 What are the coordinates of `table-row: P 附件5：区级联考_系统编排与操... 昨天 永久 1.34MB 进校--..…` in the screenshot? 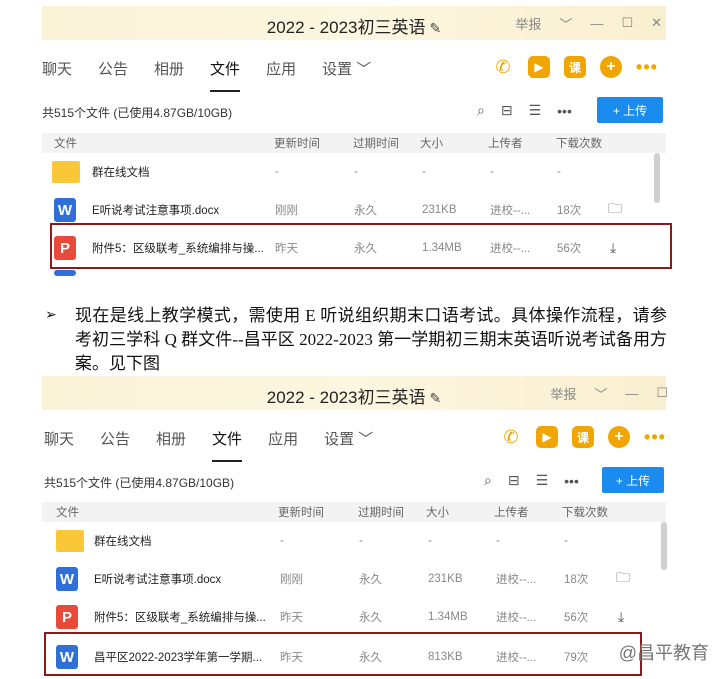 It's located at (354, 617).